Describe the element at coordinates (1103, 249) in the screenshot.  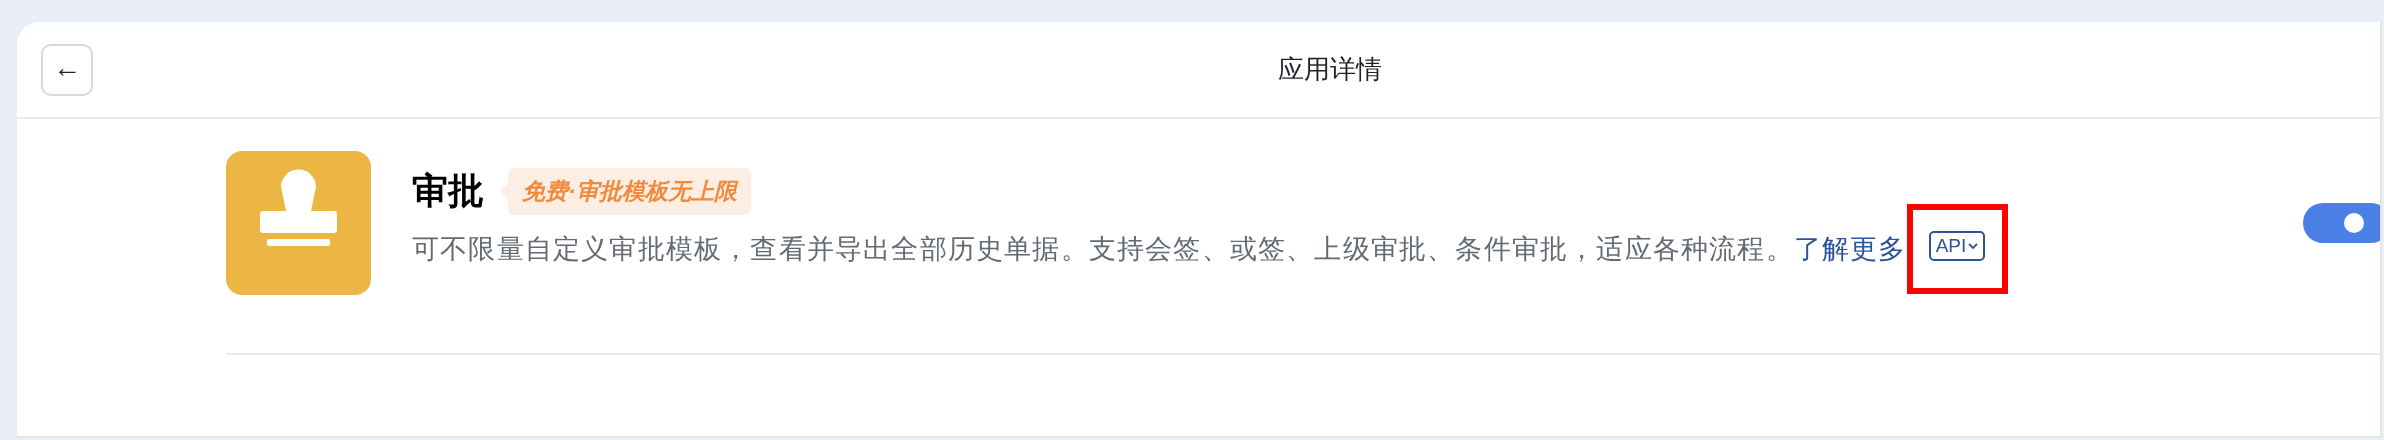
I see `app-description: 可不限量自定义审批模板，查看并导出全部历史单据。支持会签、或签、上级审批、条件审批，适应各种流程。` at that location.